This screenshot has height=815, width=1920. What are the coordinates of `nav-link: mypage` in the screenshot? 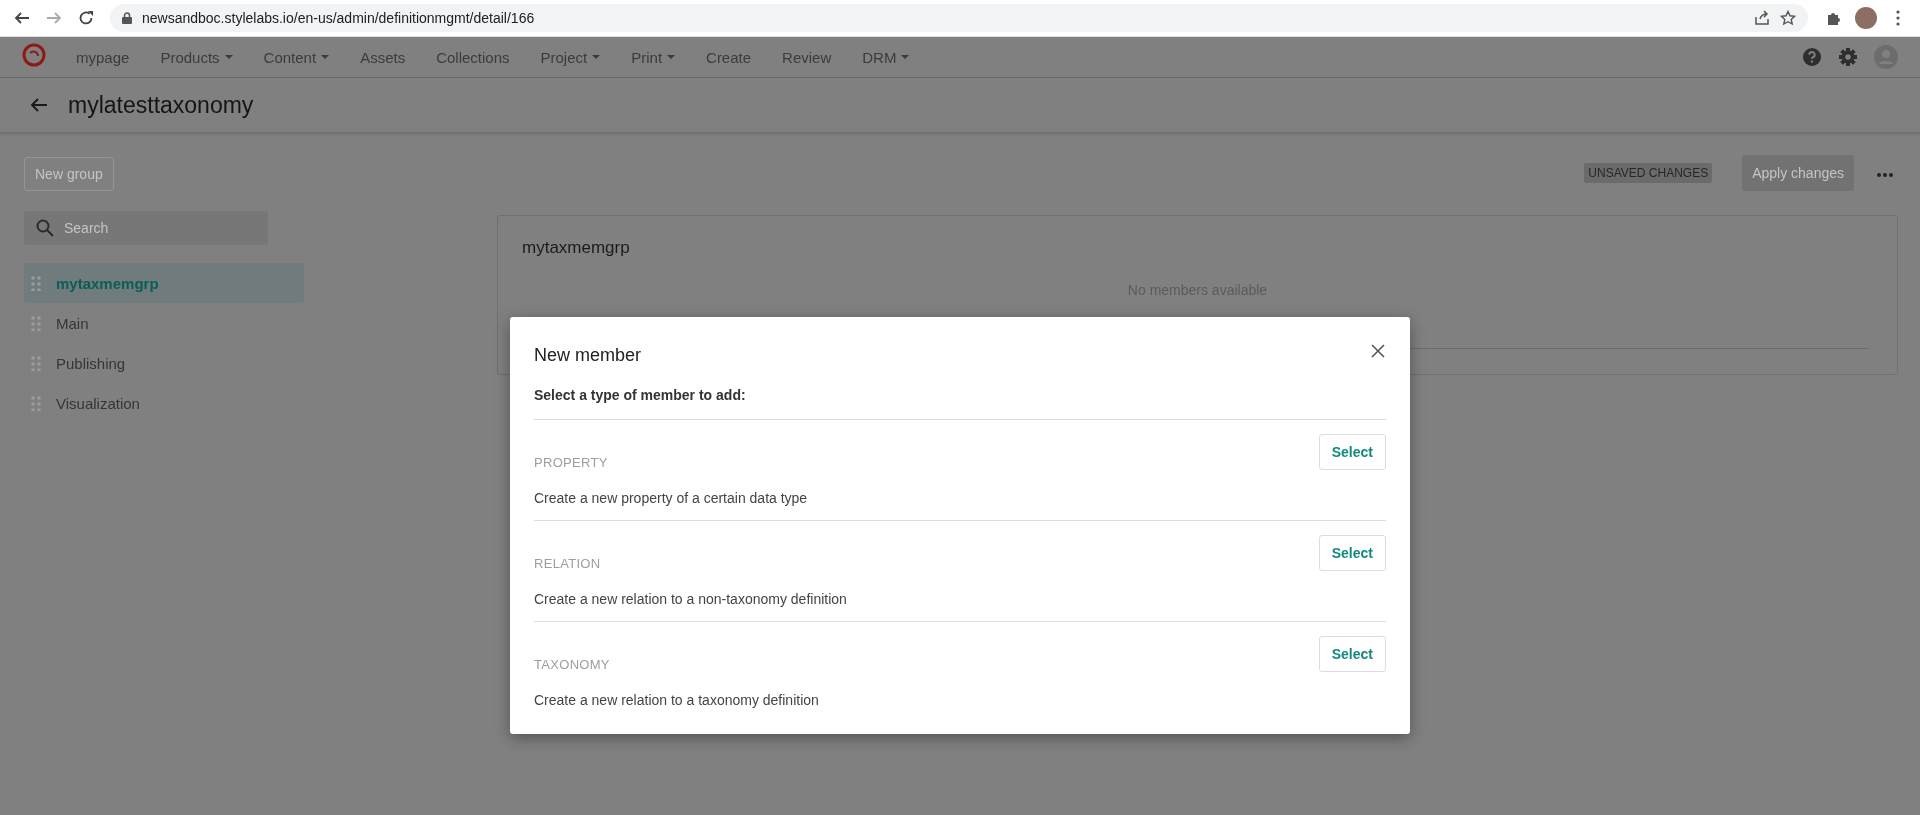 It's located at (103, 57).